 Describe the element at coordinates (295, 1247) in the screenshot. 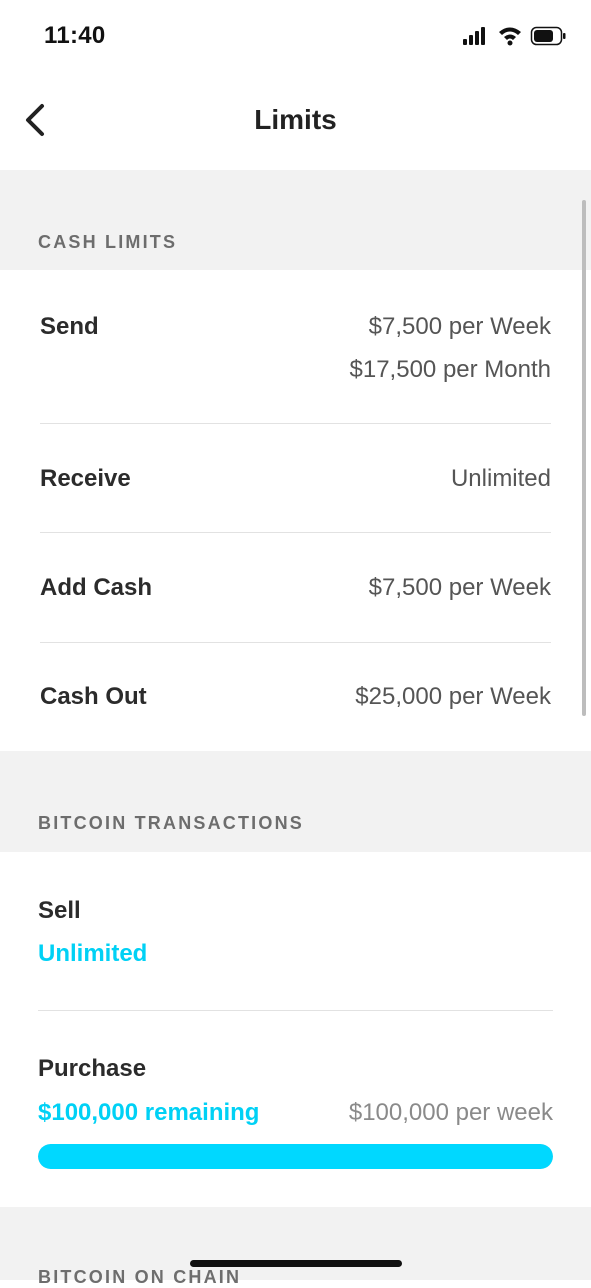

I see `bitcoin-on-chain-header: BITCOIN ON CHAIN` at that location.